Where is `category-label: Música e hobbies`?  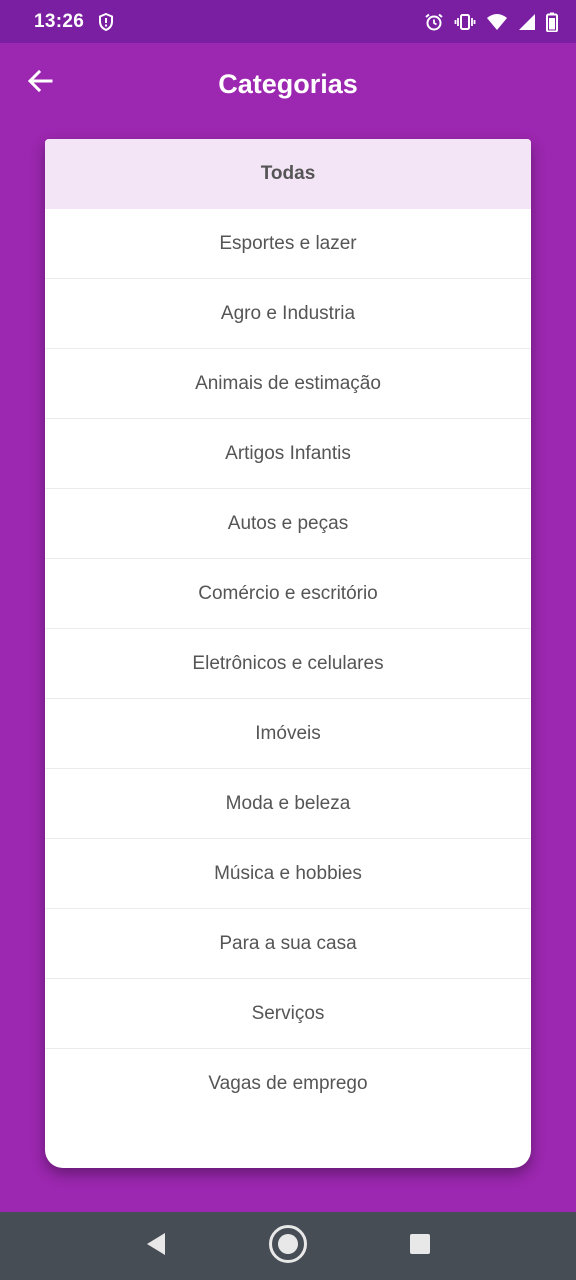
category-label: Música e hobbies is located at coordinates (288, 873).